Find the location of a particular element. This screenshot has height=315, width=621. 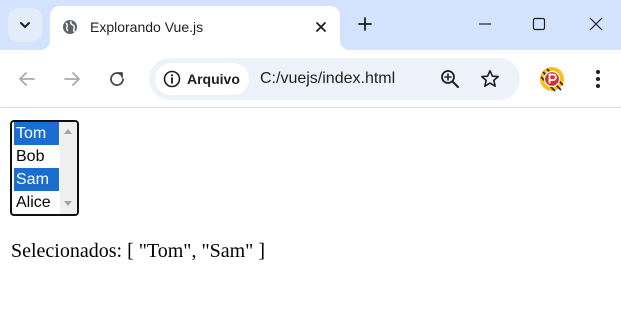

forward-button is located at coordinates (72, 79).